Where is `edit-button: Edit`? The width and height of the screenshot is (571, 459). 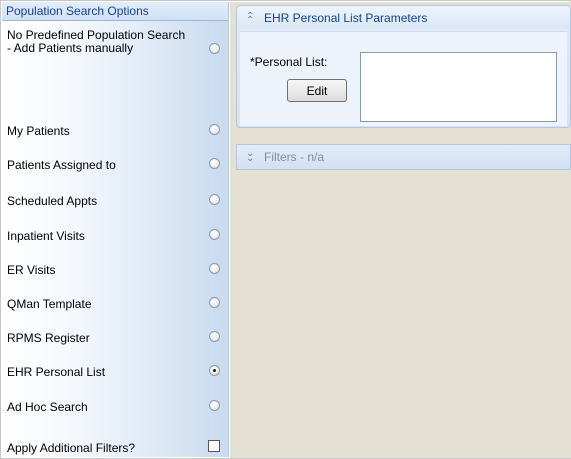
edit-button: Edit is located at coordinates (317, 90).